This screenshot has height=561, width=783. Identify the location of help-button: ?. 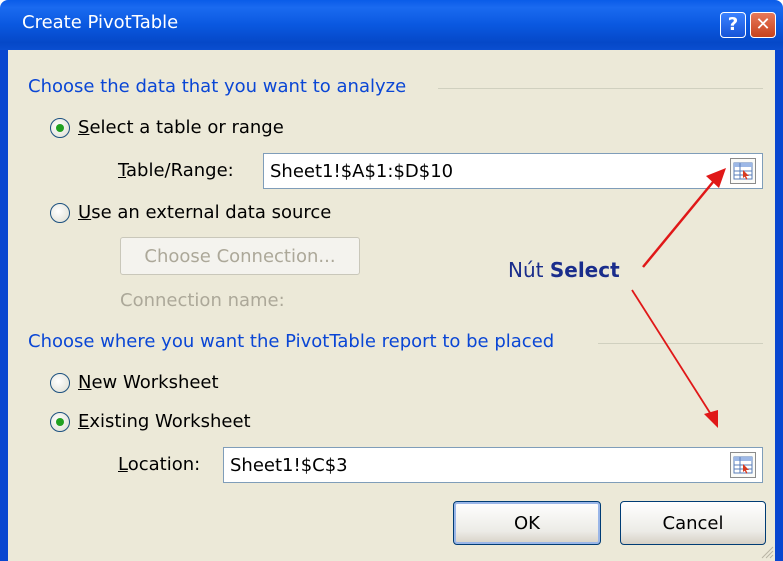
(733, 25).